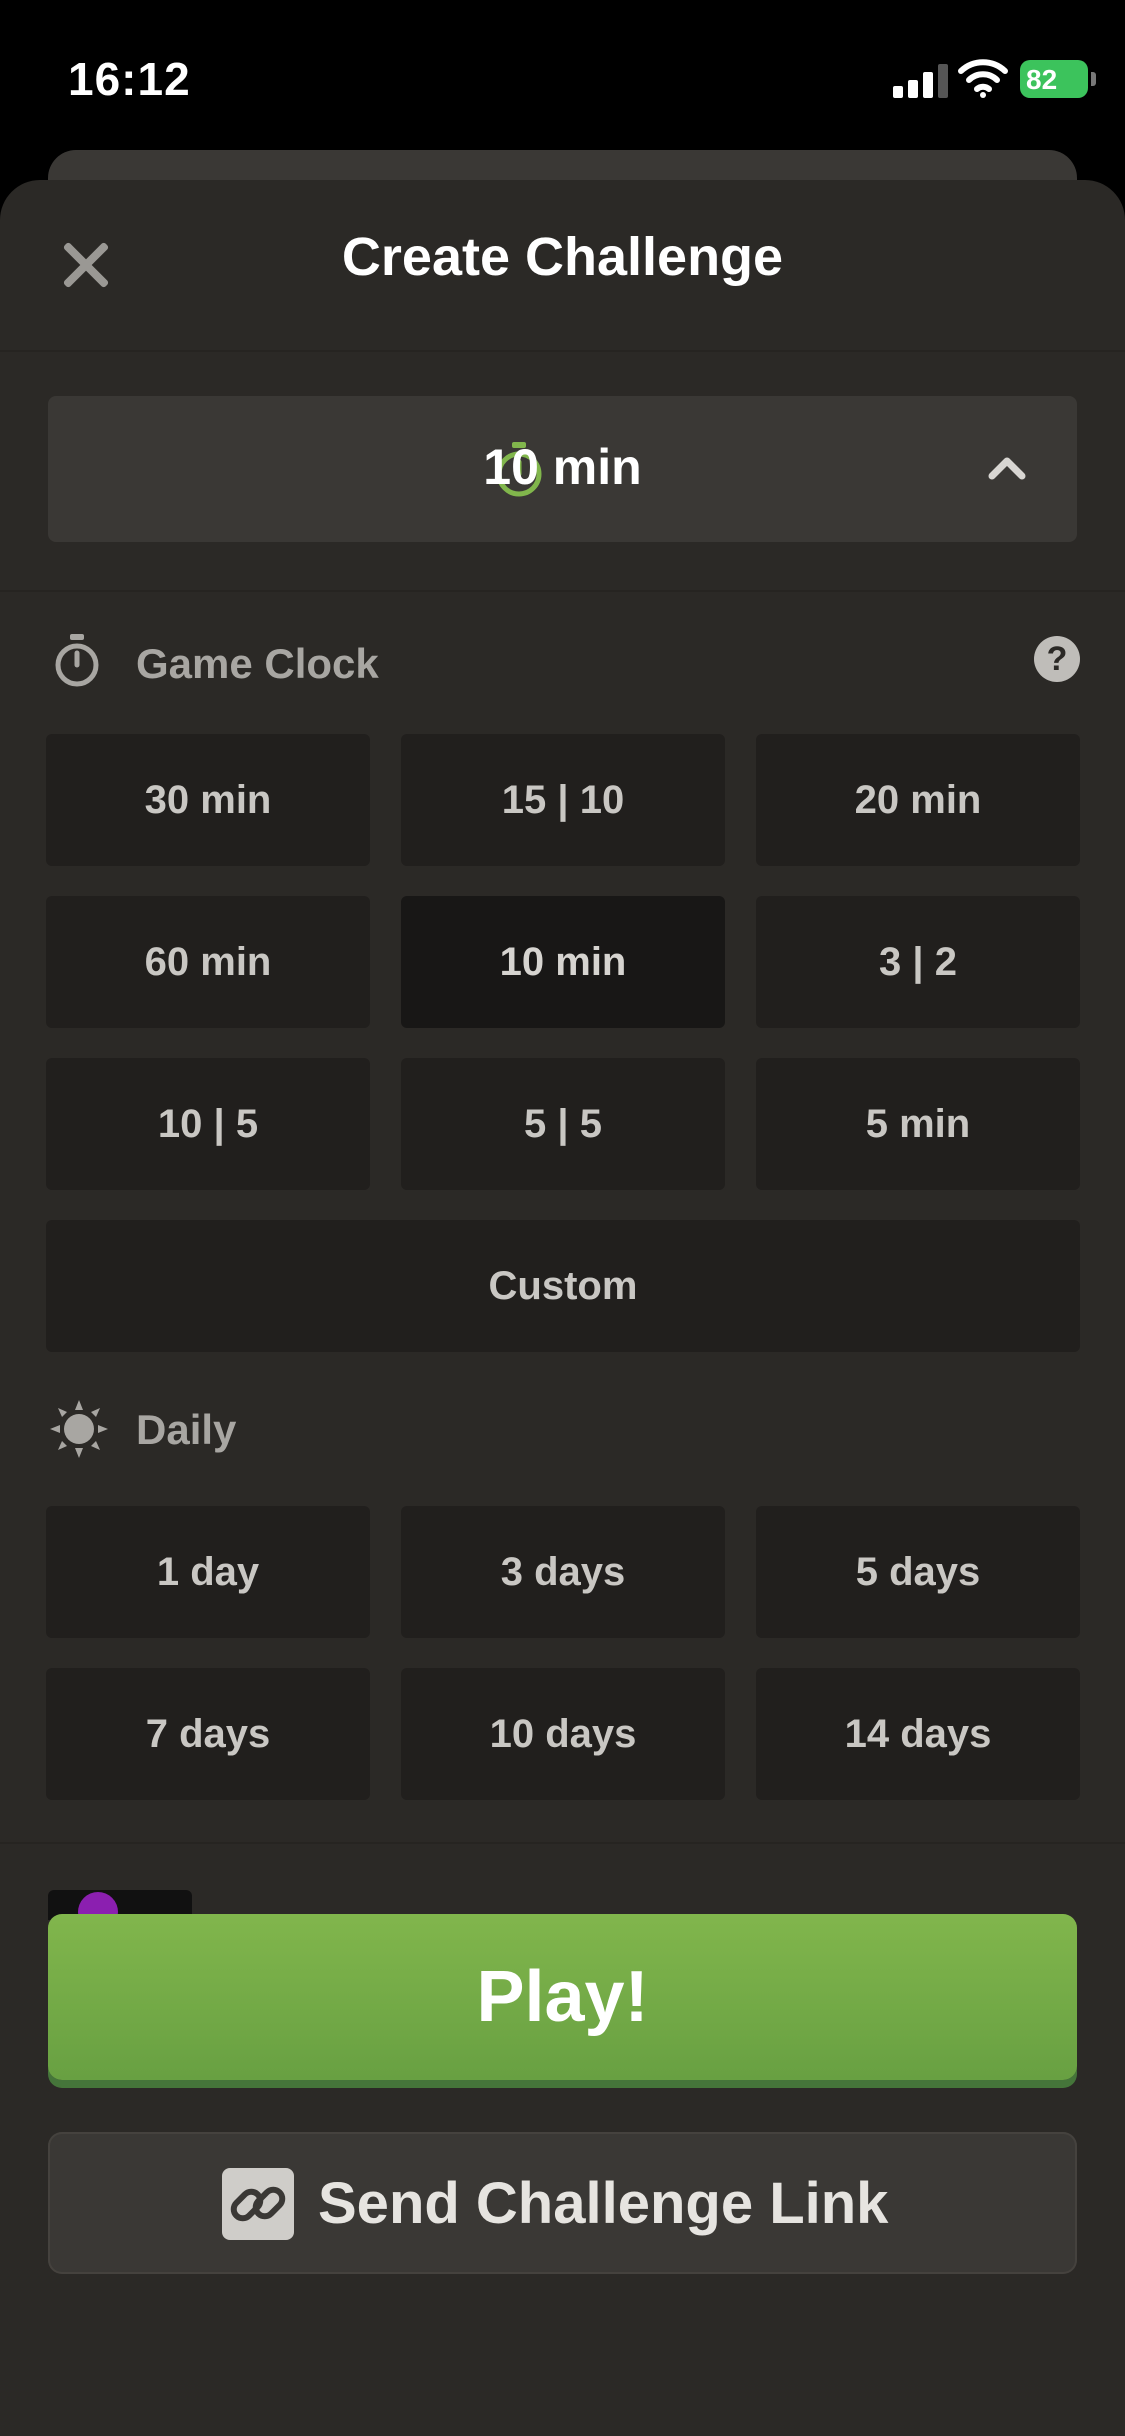 This screenshot has height=2436, width=1125. I want to click on daily-option-7-days: 7 days, so click(208, 1734).